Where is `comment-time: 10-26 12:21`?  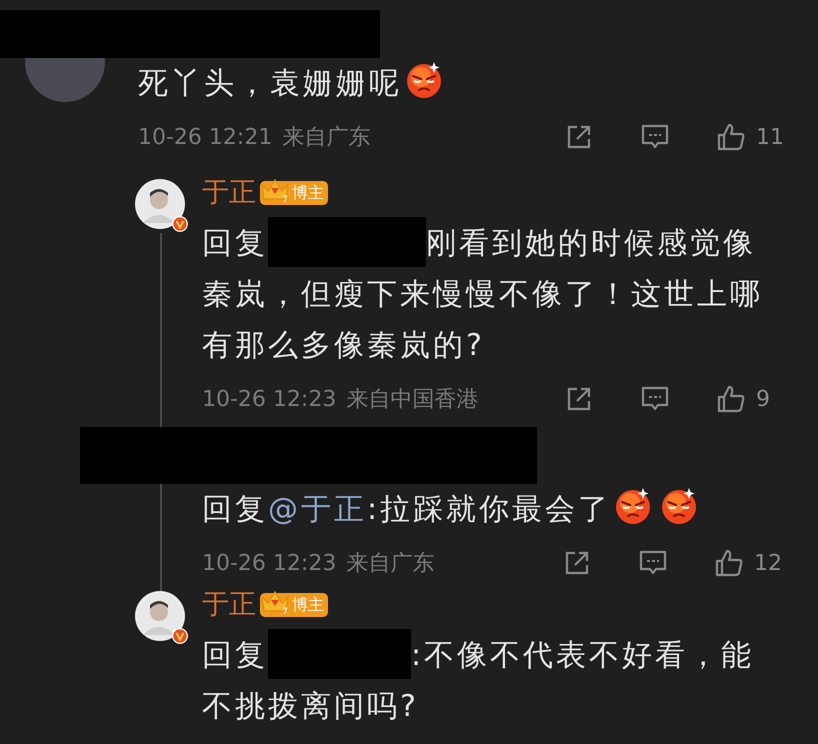
comment-time: 10-26 12:21 is located at coordinates (205, 137).